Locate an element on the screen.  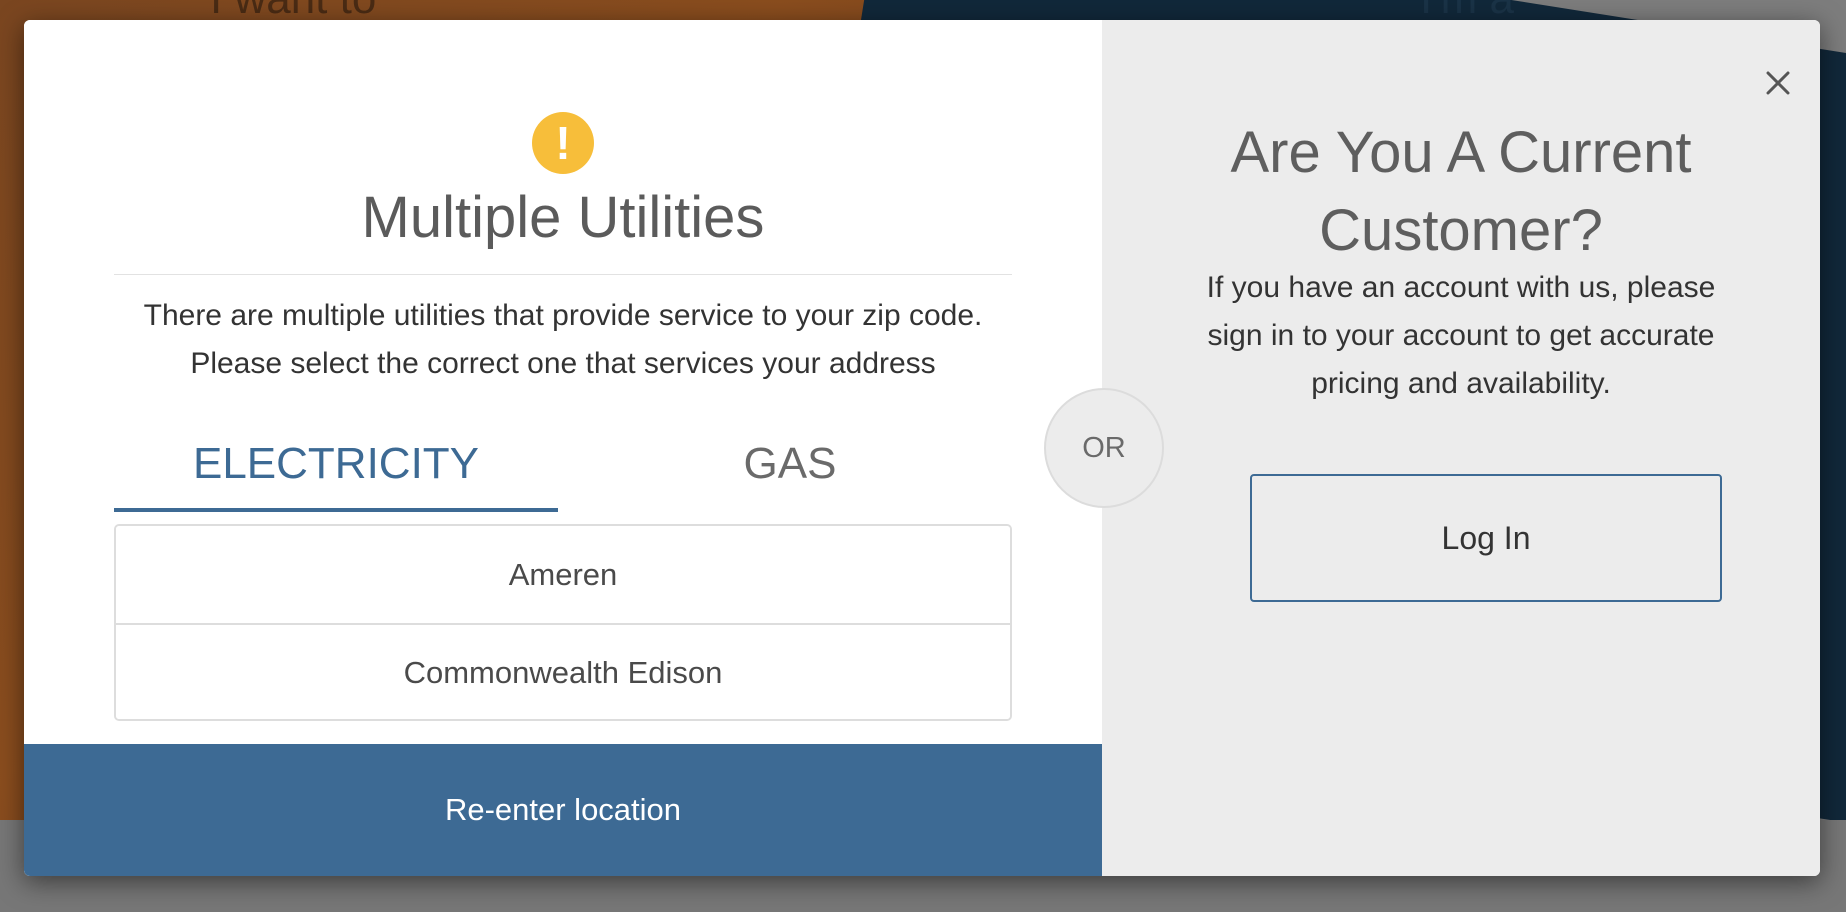
tab-electricity: ELECTRICITY is located at coordinates (336, 466).